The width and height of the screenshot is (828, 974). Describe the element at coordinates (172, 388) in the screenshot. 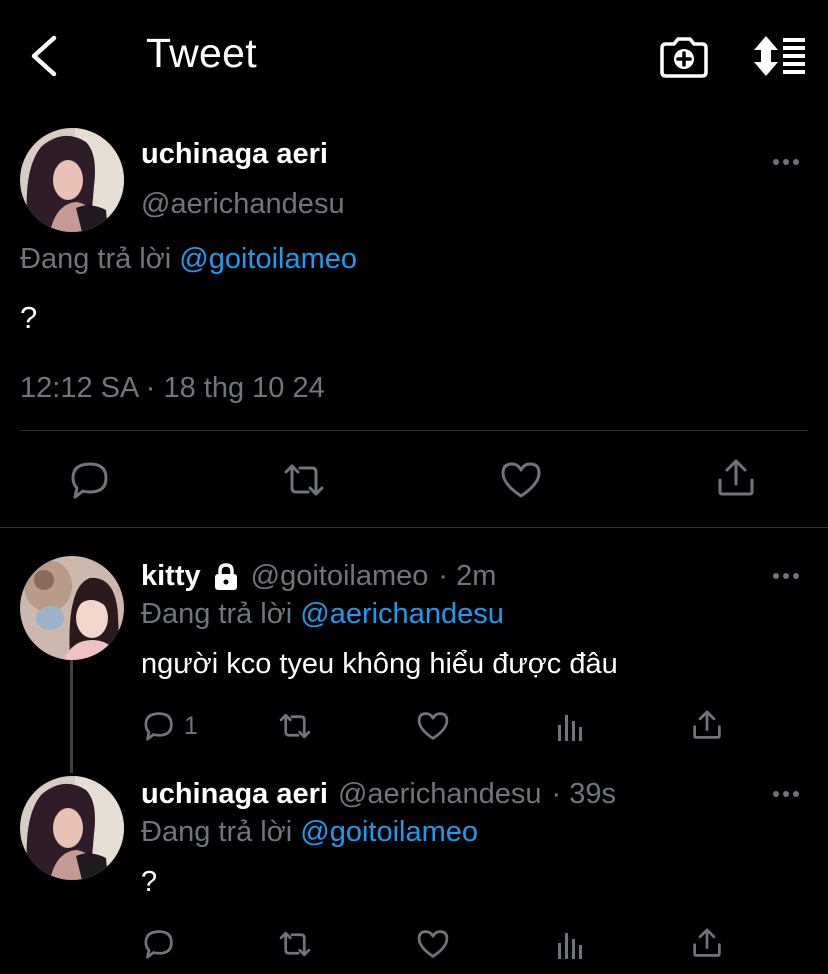

I see `tweet-timestamp: 12:12 SA · 18 thg 10 24` at that location.